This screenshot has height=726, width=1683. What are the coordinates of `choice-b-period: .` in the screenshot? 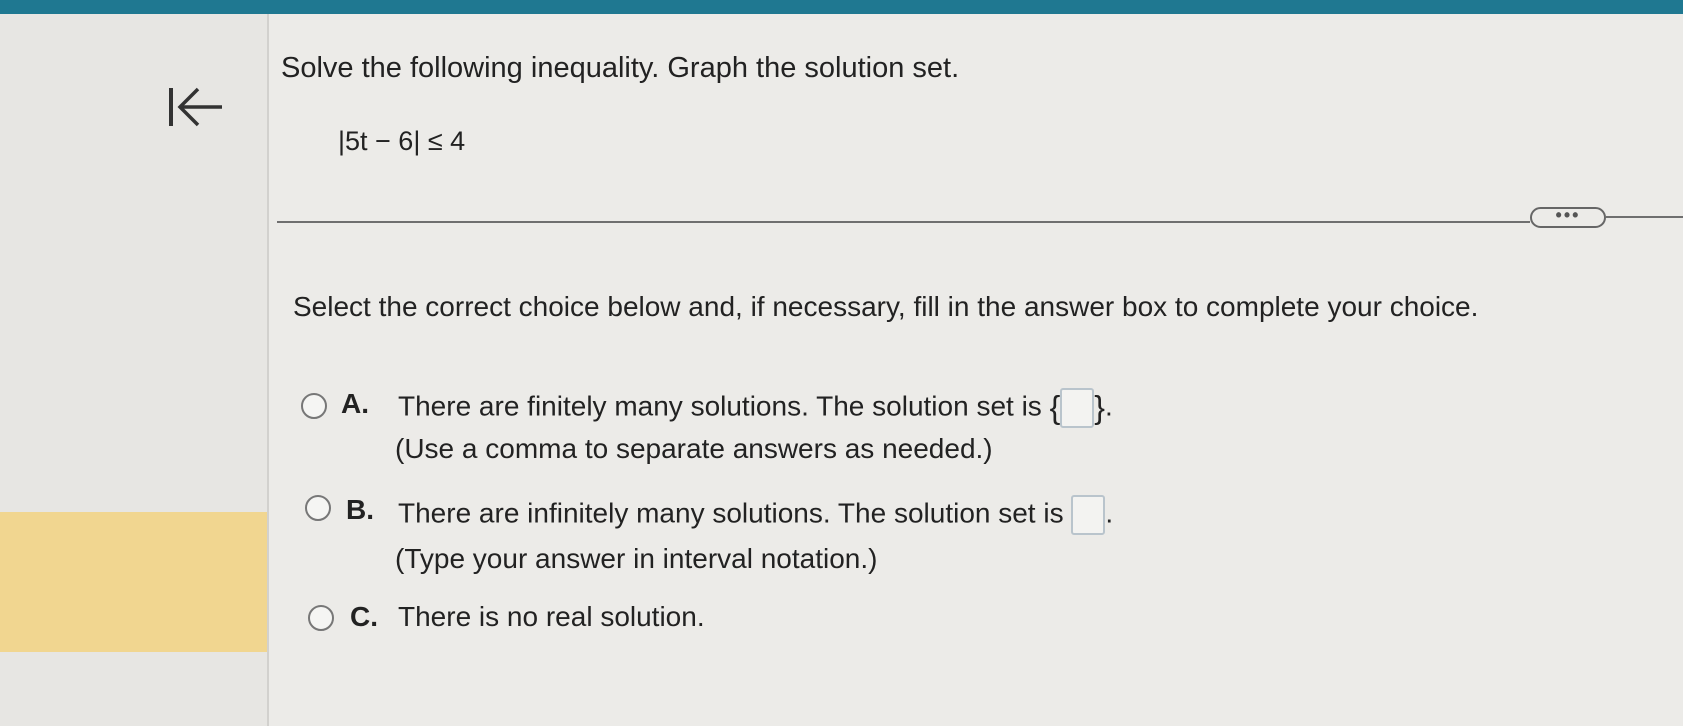 It's located at (1109, 513).